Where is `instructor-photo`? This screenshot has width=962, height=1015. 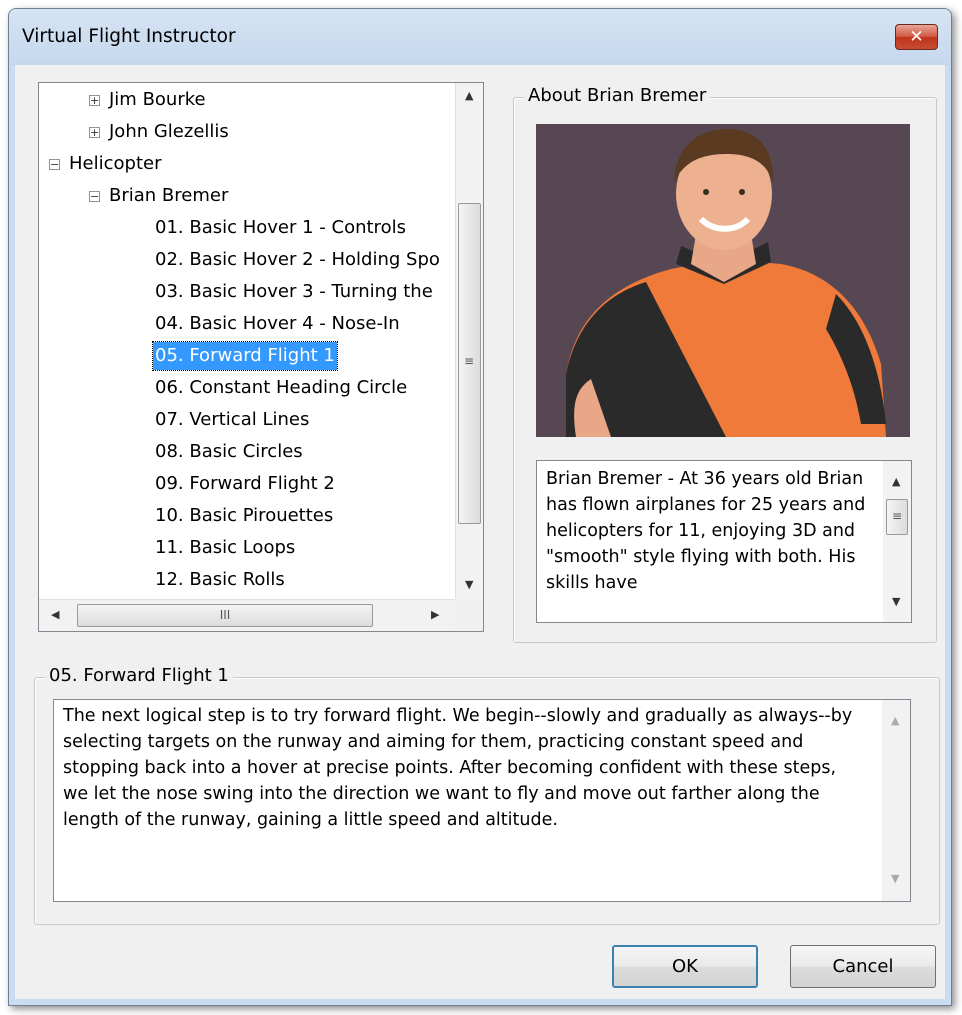 instructor-photo is located at coordinates (723, 280).